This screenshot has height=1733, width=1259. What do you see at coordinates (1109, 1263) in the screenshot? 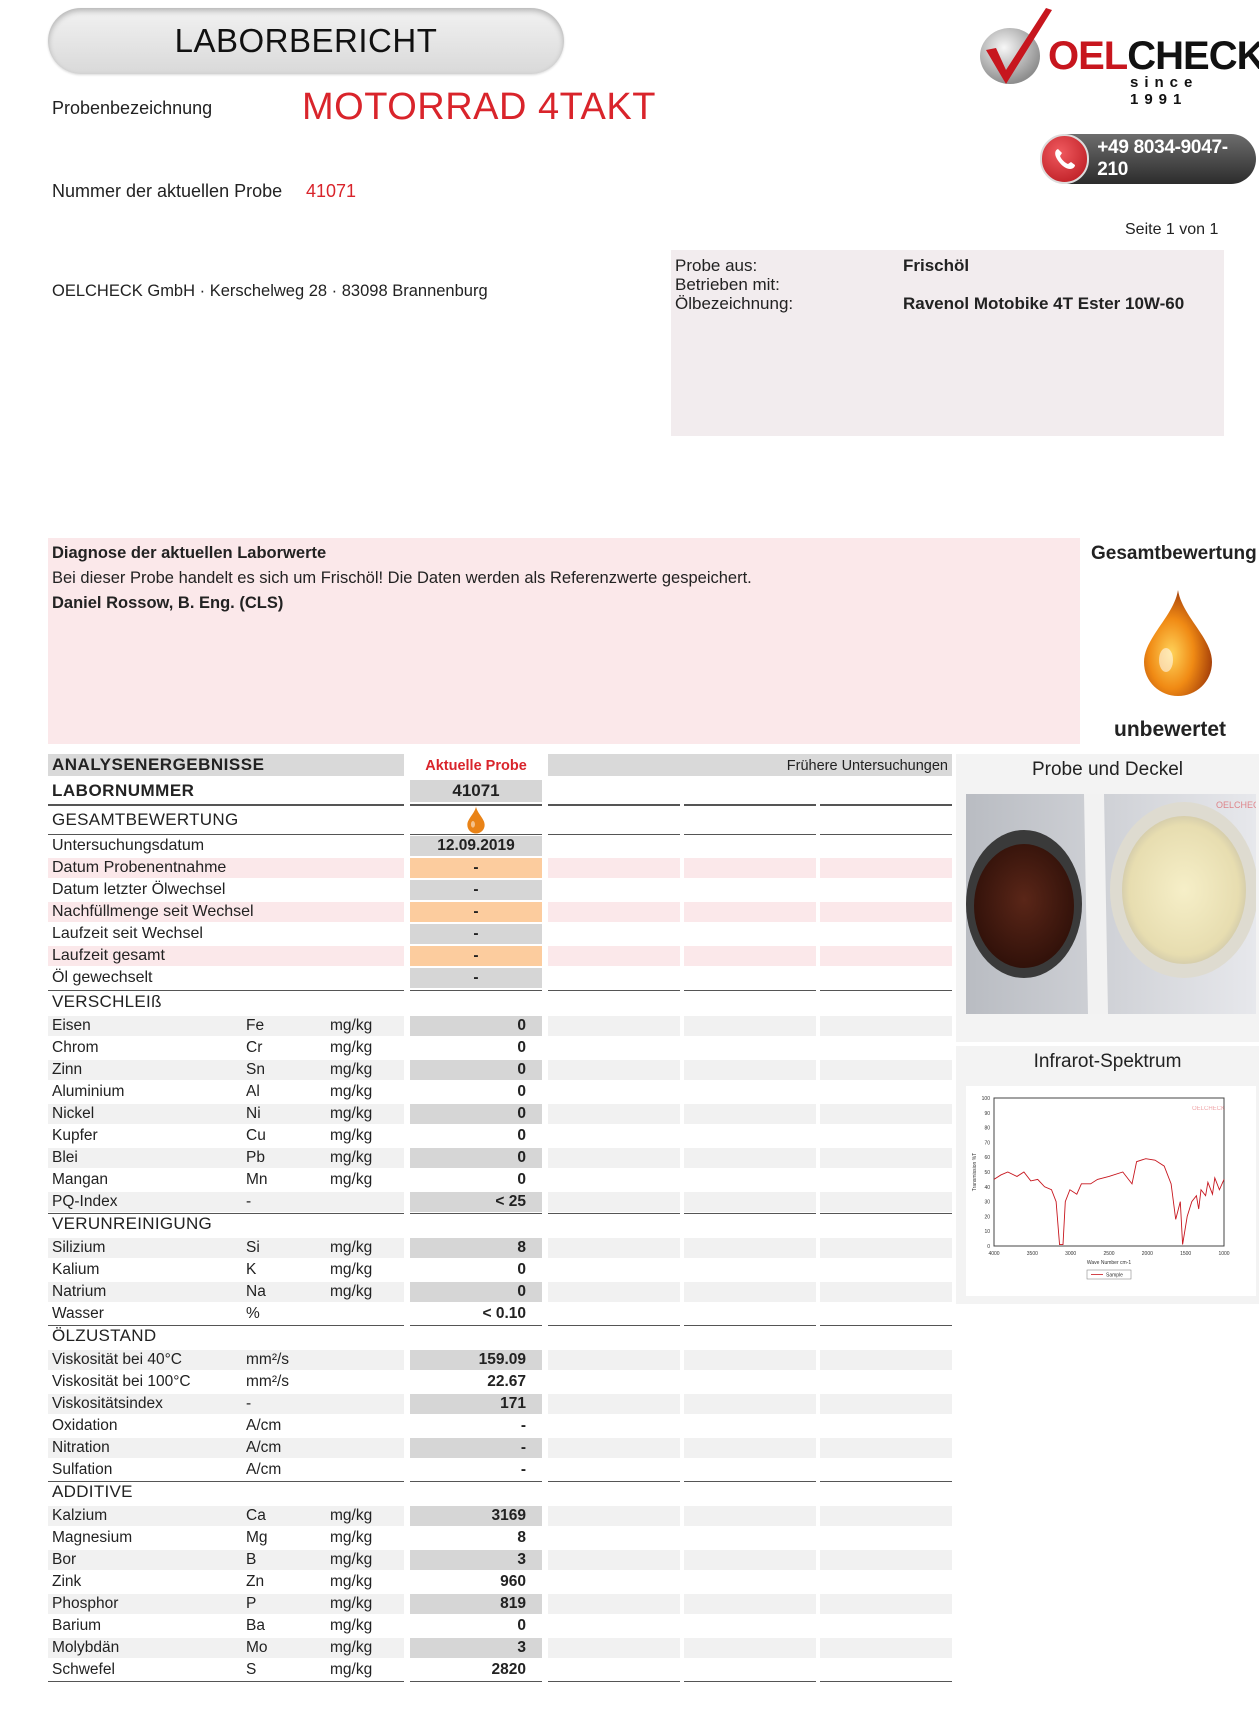
I see `svg-text: Wave Number cm-1` at bounding box center [1109, 1263].